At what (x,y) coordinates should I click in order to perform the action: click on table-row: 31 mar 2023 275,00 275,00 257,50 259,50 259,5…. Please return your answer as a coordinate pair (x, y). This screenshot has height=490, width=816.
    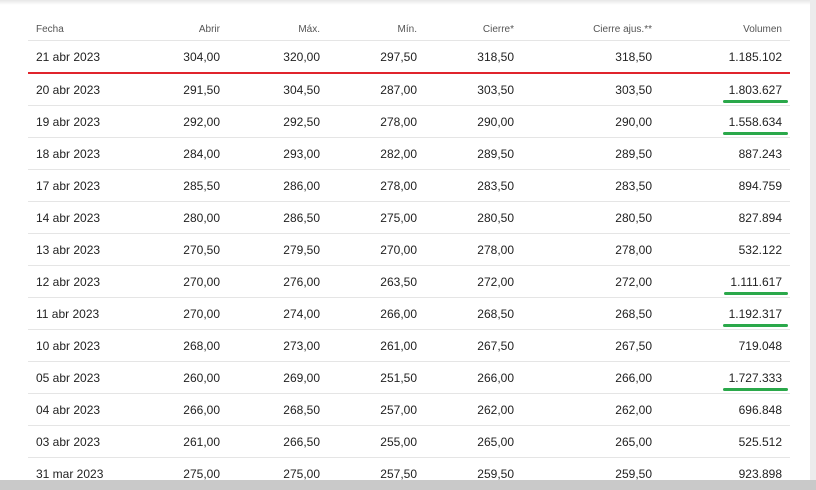
    Looking at the image, I should click on (409, 468).